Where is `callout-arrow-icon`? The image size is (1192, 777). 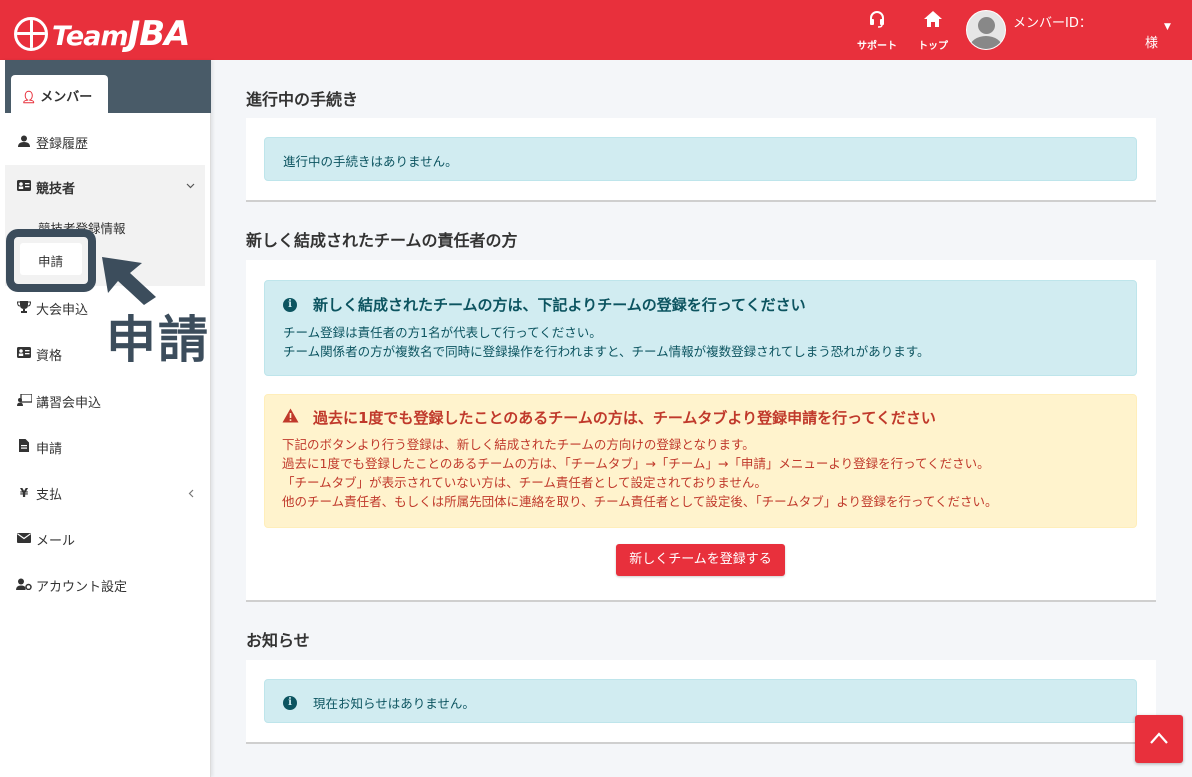
callout-arrow-icon is located at coordinates (129, 283).